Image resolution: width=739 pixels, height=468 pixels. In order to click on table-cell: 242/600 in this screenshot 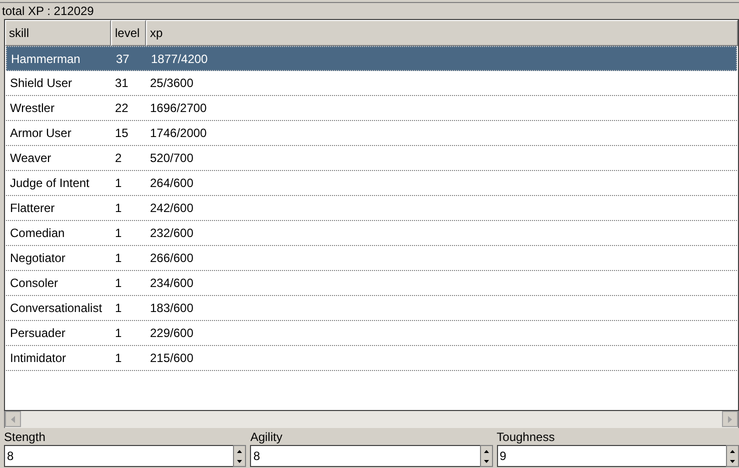, I will do `click(172, 208)`.